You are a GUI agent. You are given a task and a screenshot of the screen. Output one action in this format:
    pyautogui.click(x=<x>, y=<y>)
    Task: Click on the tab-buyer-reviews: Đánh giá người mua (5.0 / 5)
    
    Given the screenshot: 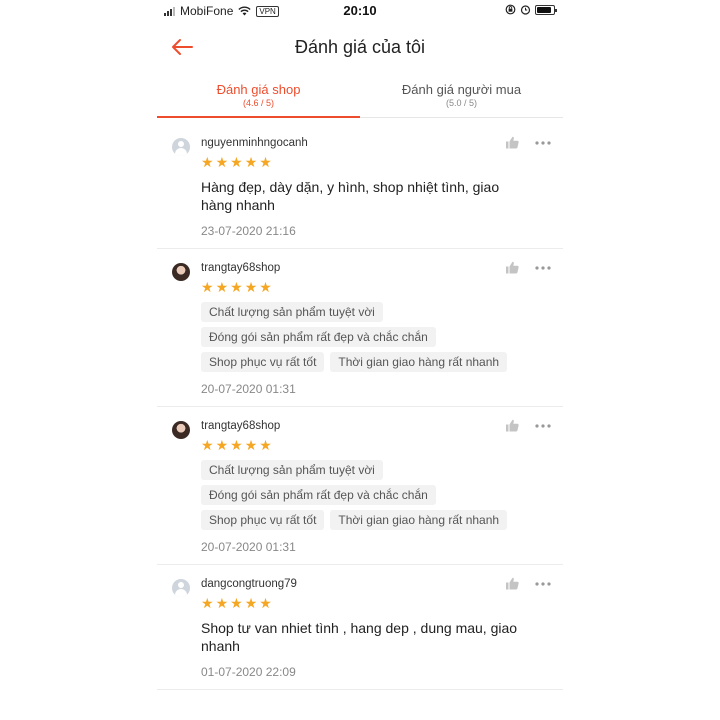 What is the action you would take?
    pyautogui.click(x=461, y=95)
    